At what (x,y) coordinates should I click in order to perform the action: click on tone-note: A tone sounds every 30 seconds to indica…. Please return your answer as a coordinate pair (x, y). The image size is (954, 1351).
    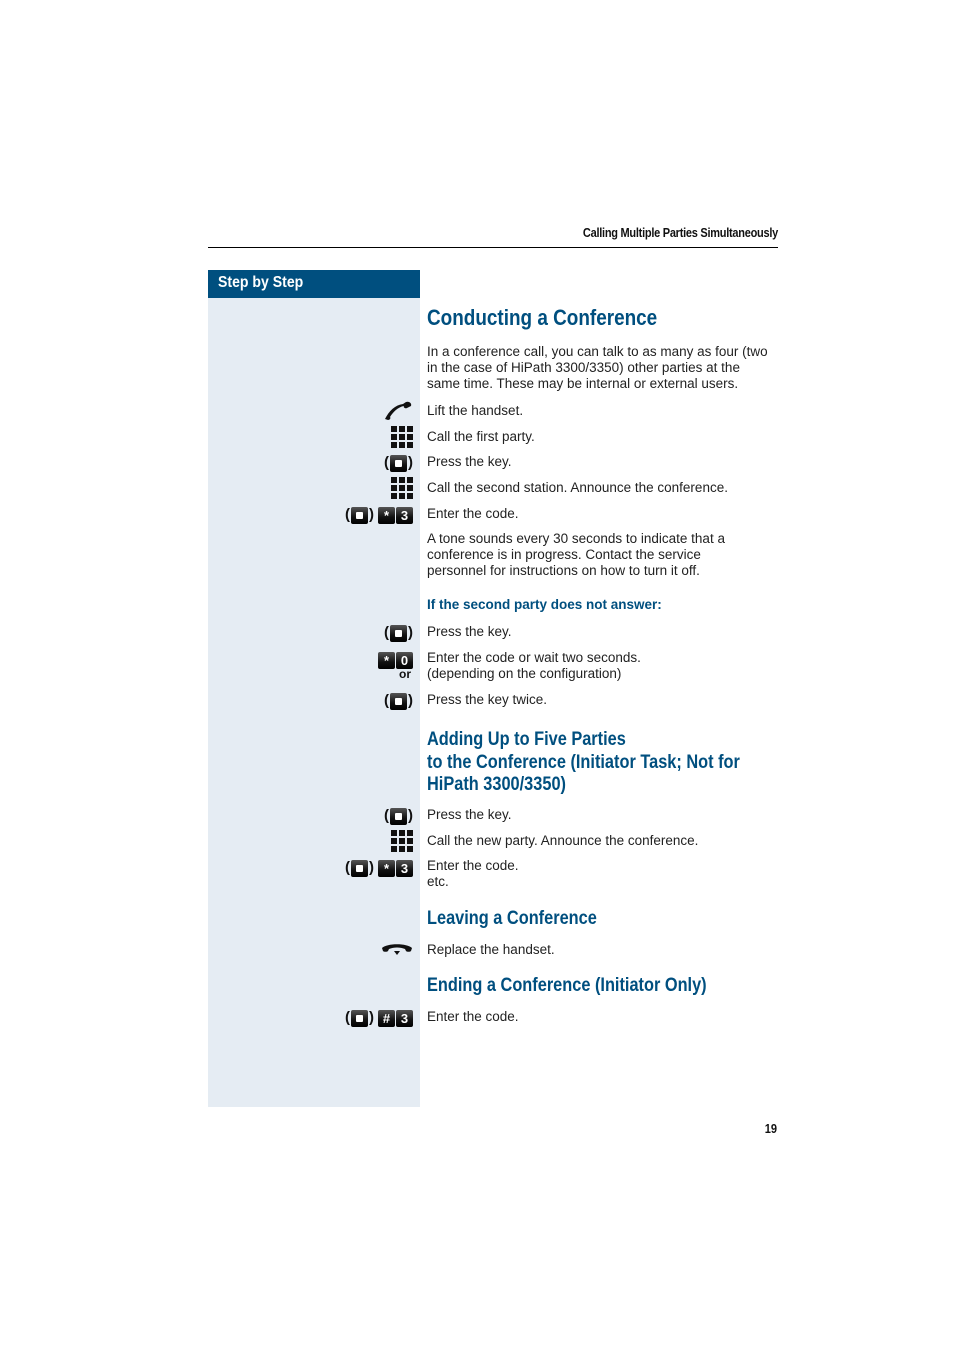
    Looking at the image, I should click on (576, 555).